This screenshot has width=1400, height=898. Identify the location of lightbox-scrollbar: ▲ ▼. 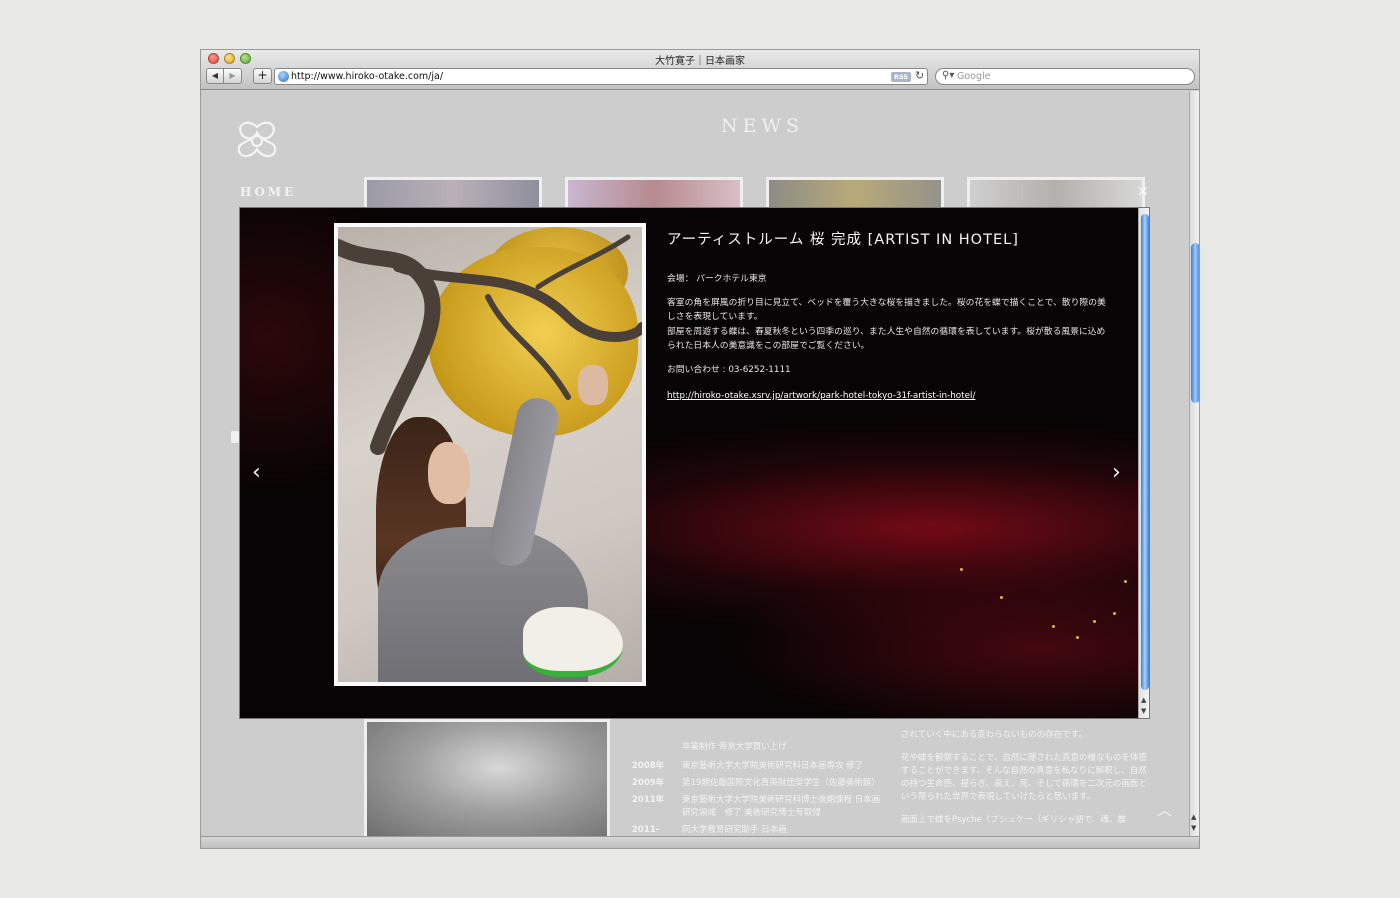
(1143, 463).